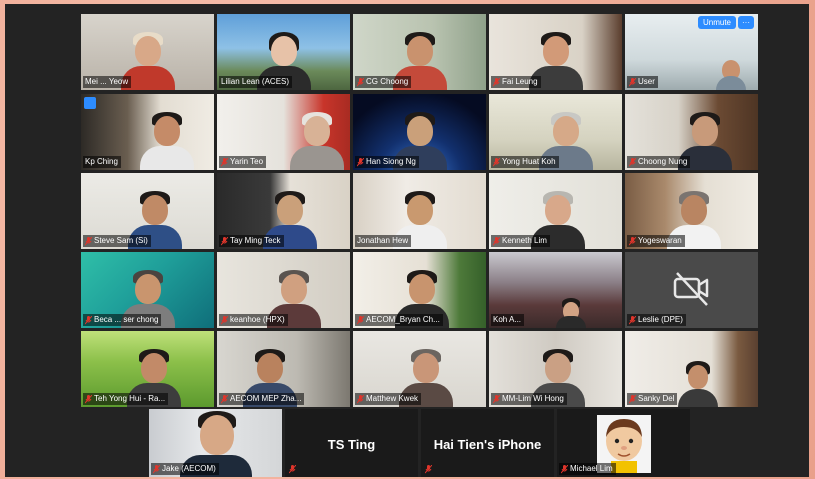  I want to click on participant-name-tag: MM-Lim Wi Hong, so click(529, 399).